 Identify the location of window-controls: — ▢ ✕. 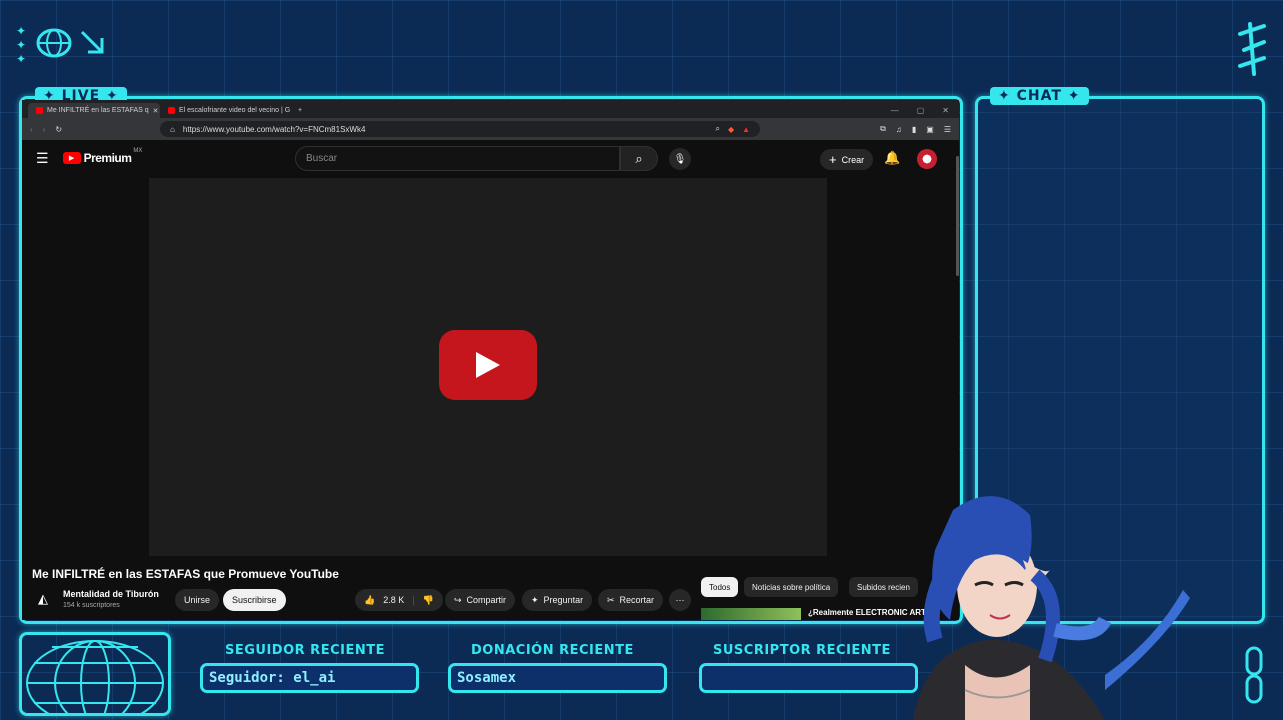
(925, 110).